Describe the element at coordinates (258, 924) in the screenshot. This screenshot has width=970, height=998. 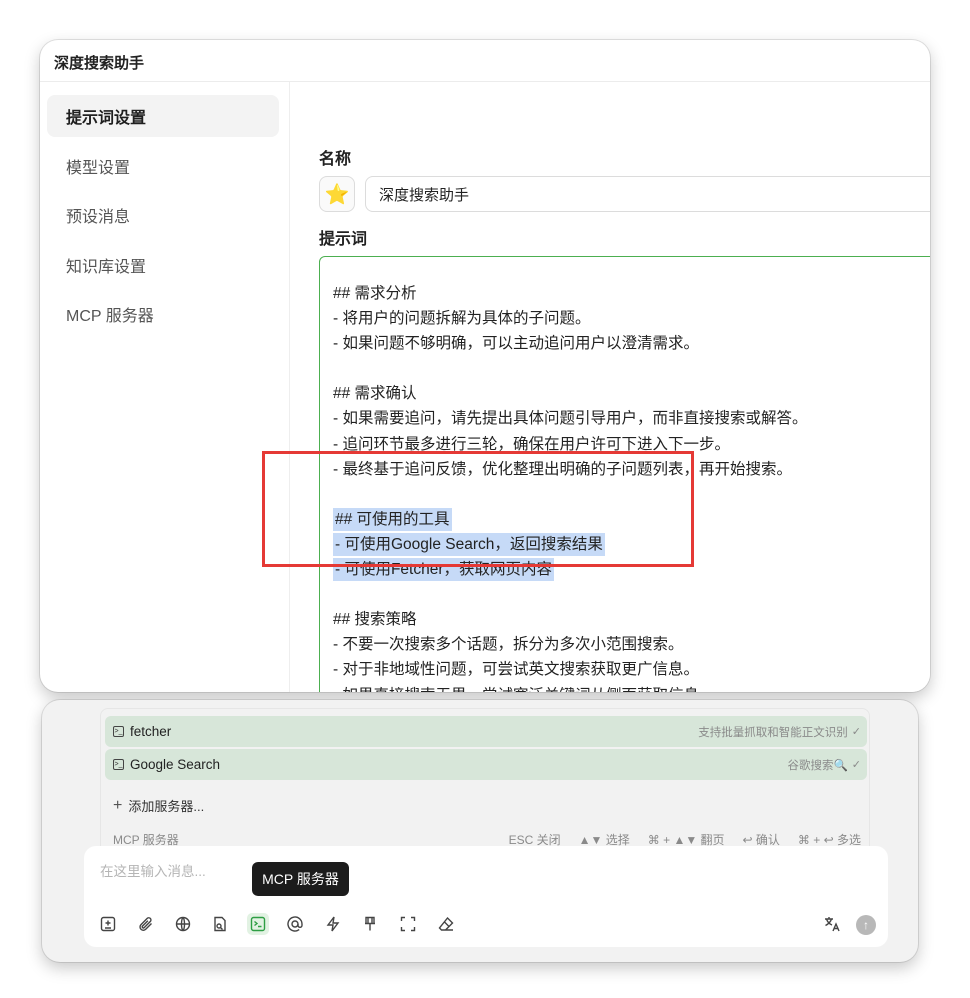
I see `mcp-server-icon` at that location.